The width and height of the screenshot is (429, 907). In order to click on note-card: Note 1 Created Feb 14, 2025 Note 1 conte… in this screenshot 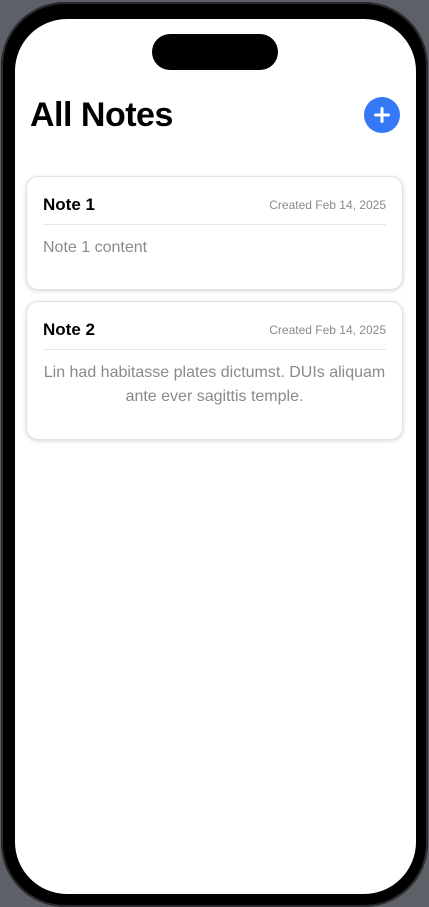, I will do `click(214, 233)`.